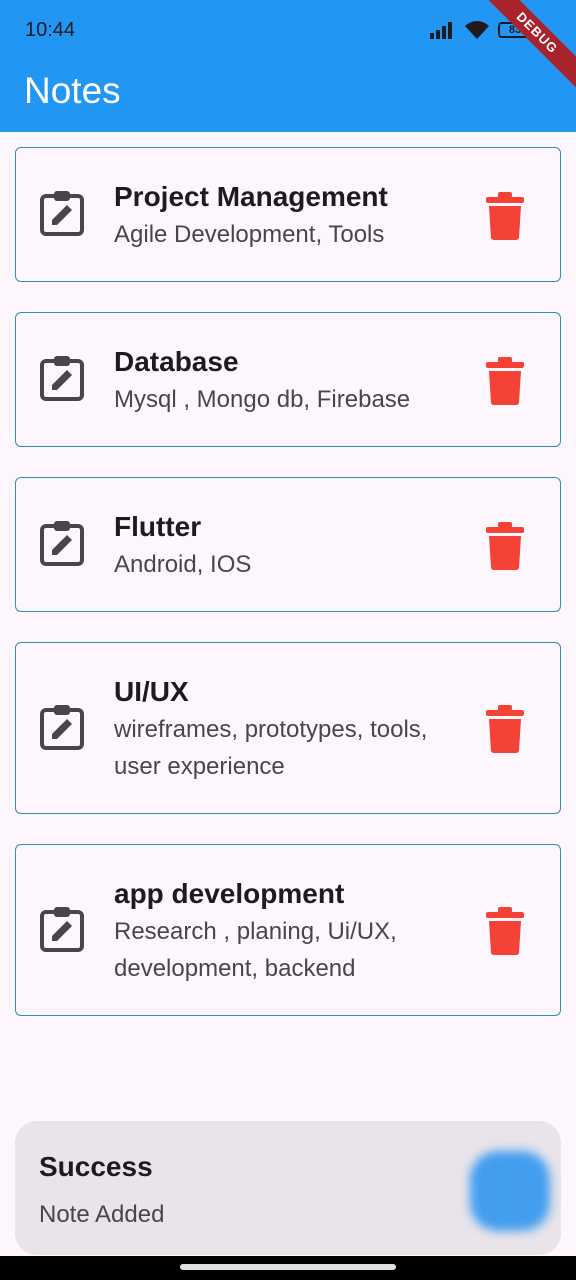 The width and height of the screenshot is (576, 1280). Describe the element at coordinates (288, 379) in the screenshot. I see `note-card: Database Mysql , Mongo db, Firebase` at that location.